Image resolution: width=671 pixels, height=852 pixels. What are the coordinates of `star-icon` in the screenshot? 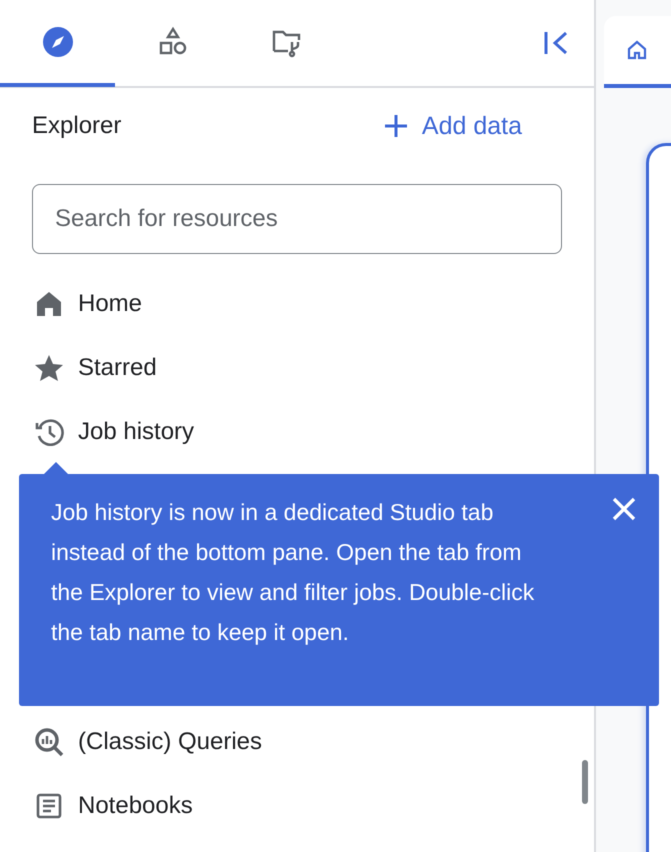 It's located at (49, 368).